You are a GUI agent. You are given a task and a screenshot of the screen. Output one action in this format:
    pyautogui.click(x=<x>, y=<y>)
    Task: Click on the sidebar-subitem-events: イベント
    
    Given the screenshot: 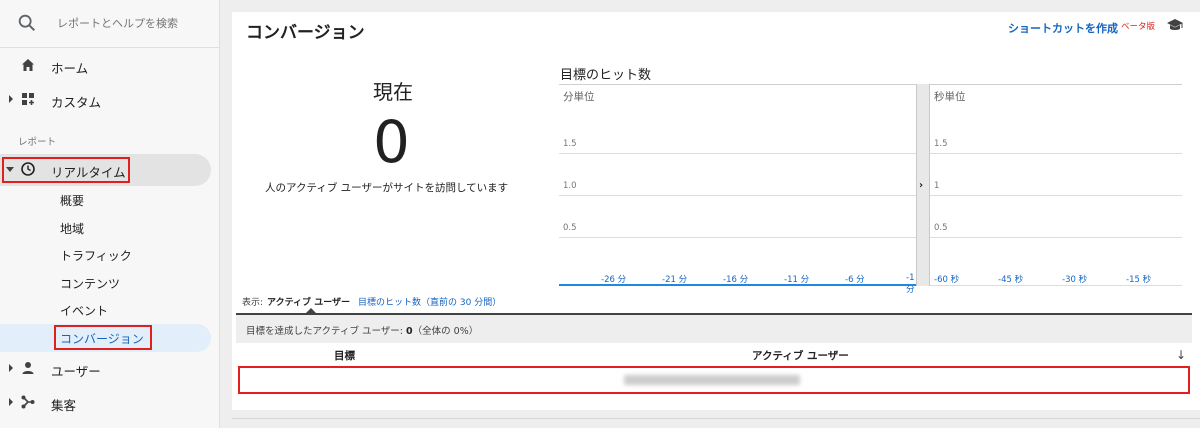 What is the action you would take?
    pyautogui.click(x=84, y=310)
    